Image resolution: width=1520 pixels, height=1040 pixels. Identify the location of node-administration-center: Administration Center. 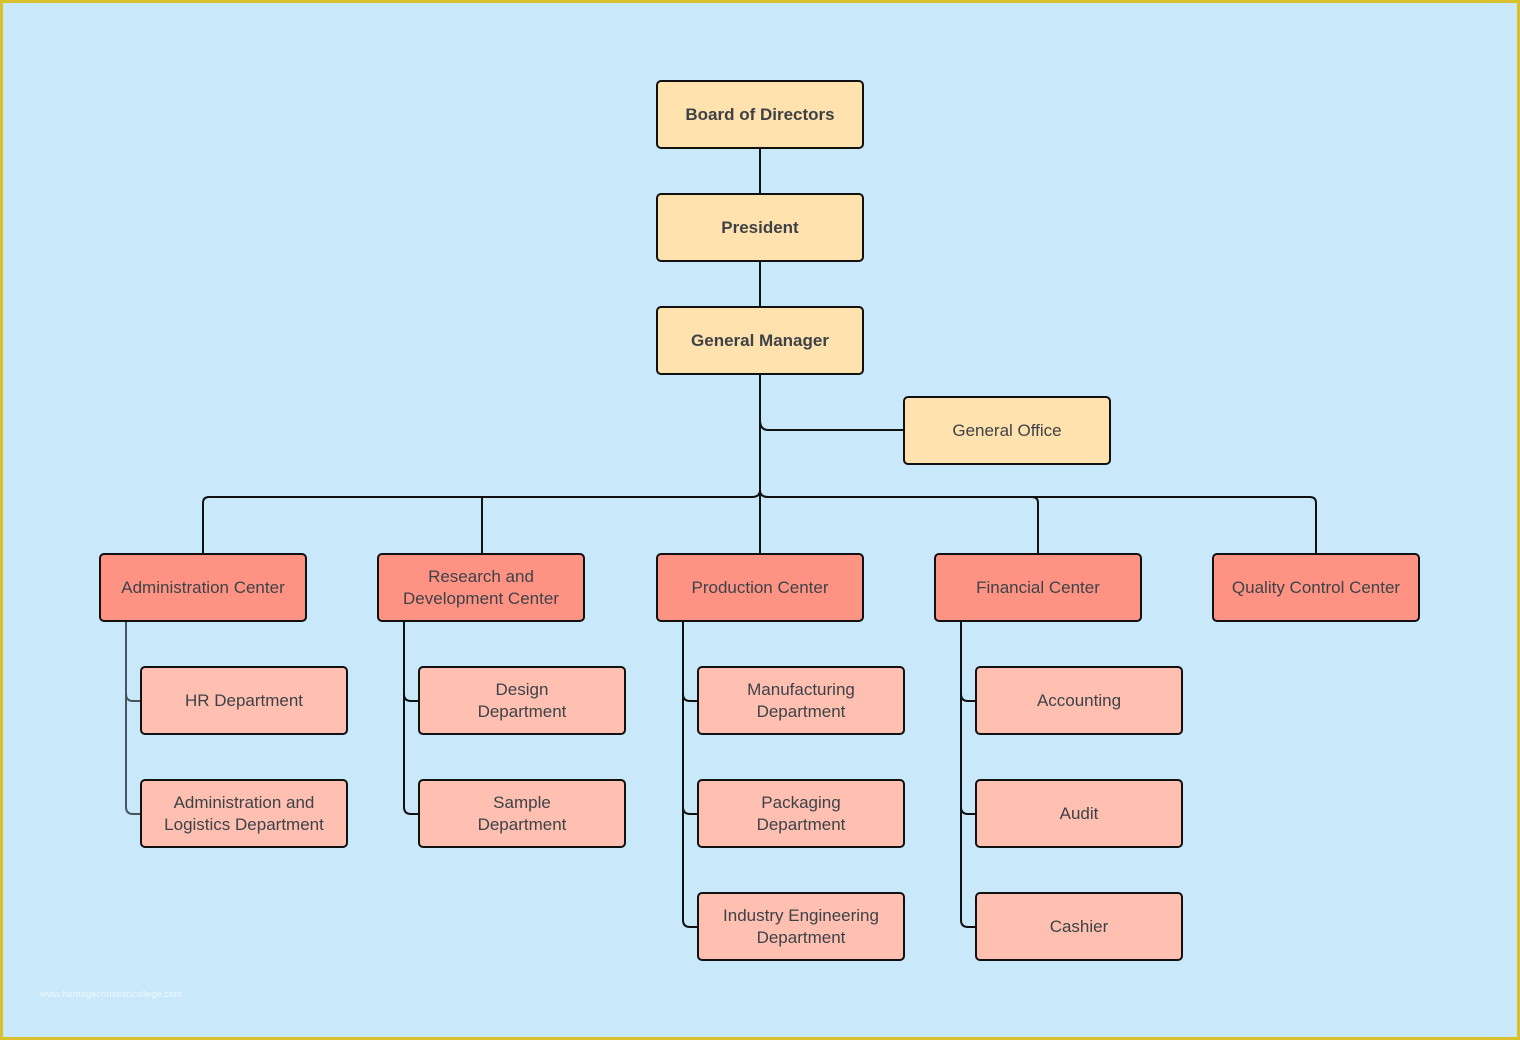
(203, 587).